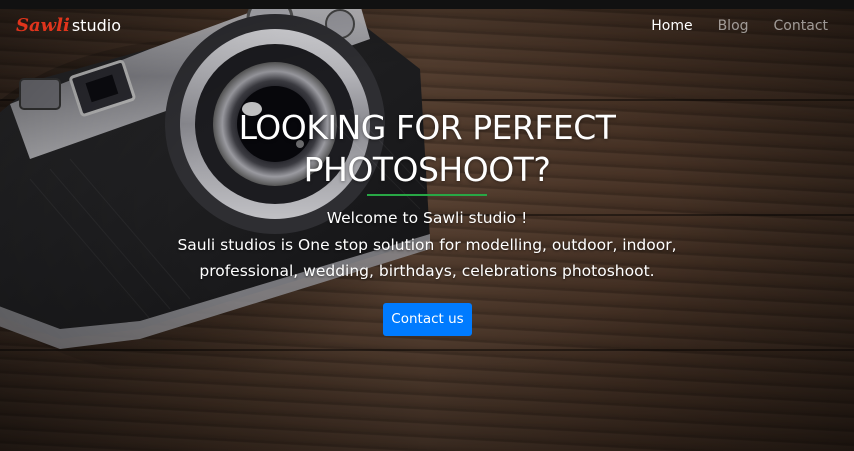 The width and height of the screenshot is (854, 451). I want to click on nav-link-home: Home, so click(671, 26).